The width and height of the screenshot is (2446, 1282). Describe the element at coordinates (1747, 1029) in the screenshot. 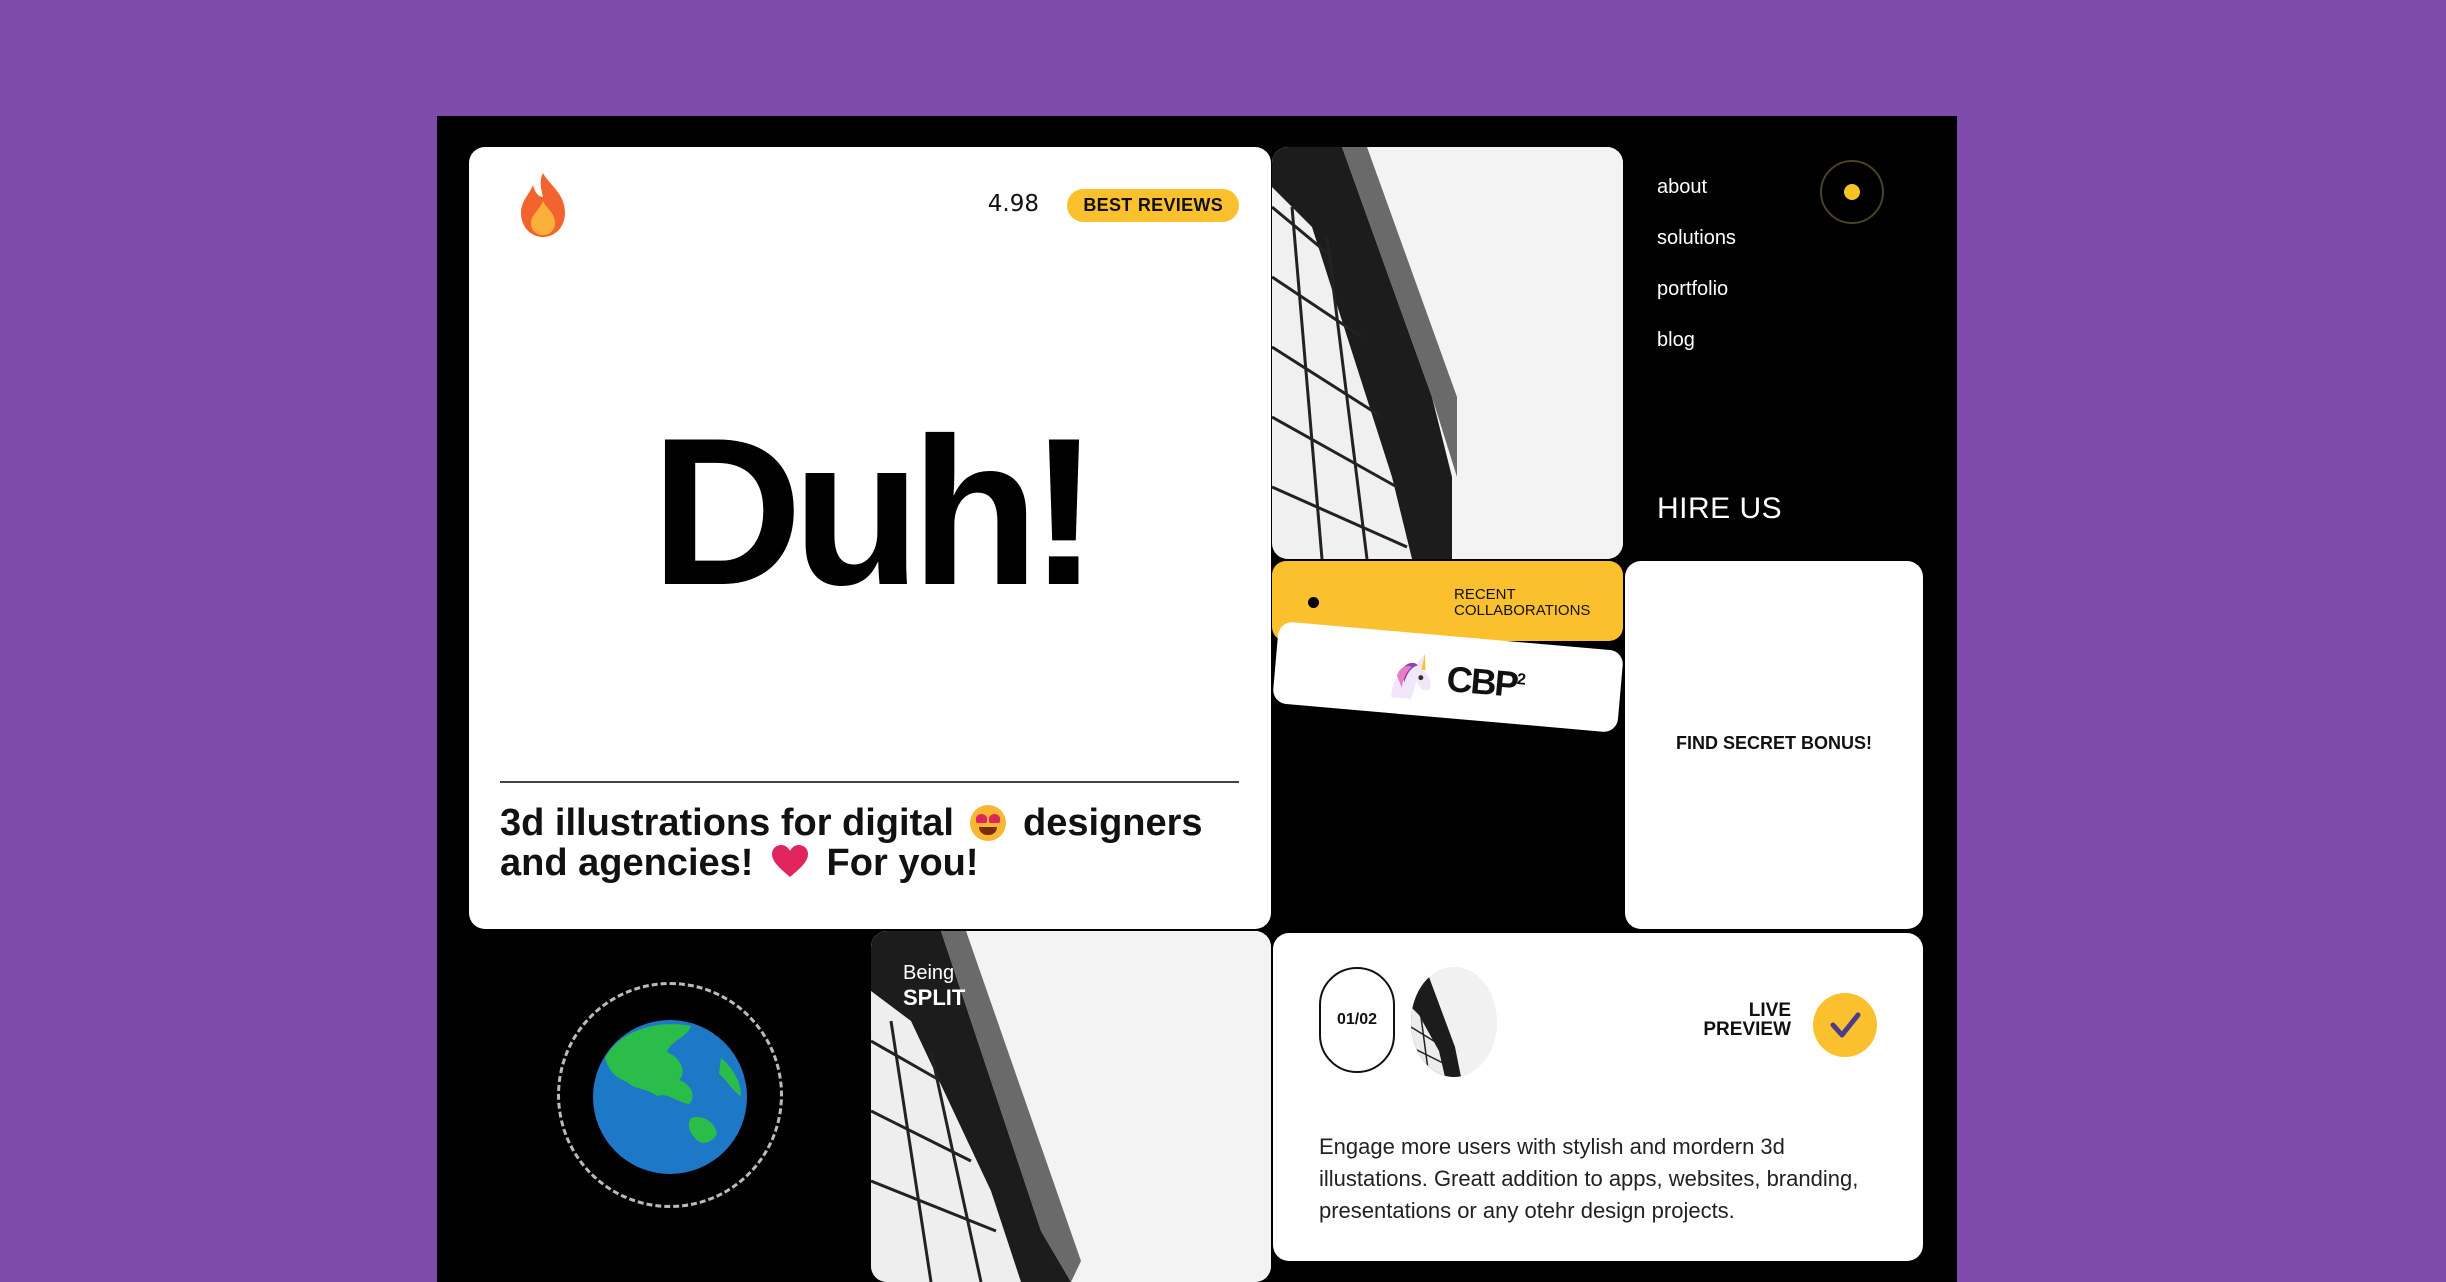

I see `live-label-line2: PREVIEW` at that location.